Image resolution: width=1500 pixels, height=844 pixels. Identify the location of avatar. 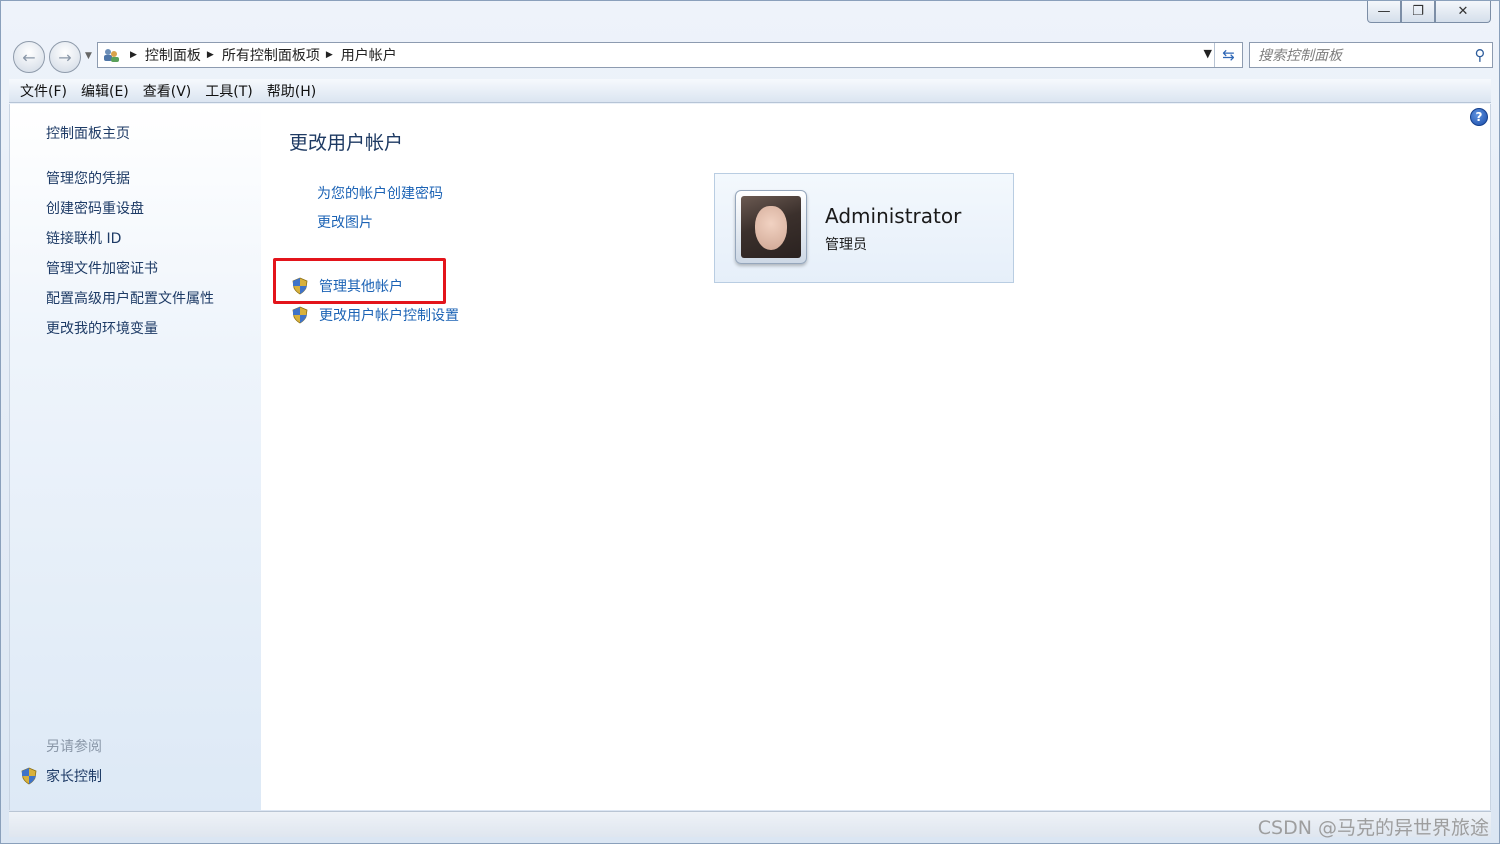
(771, 227).